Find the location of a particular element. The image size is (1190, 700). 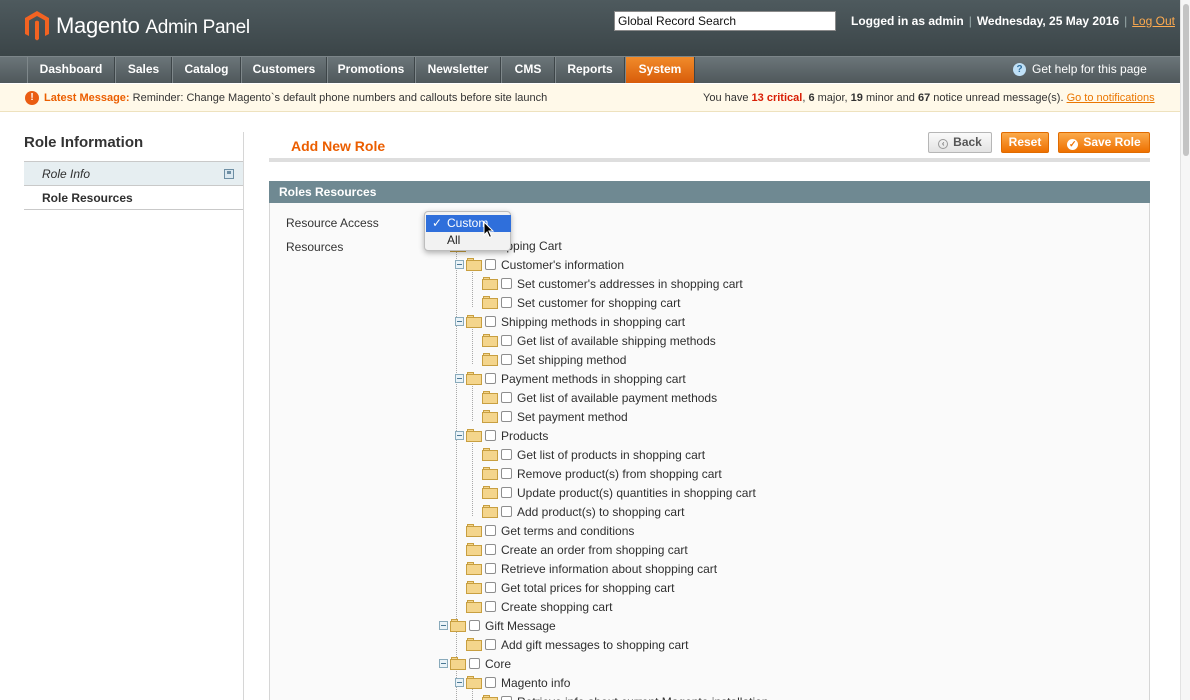

tree-node: Shipping methods in shopping cart is located at coordinates (570, 321).